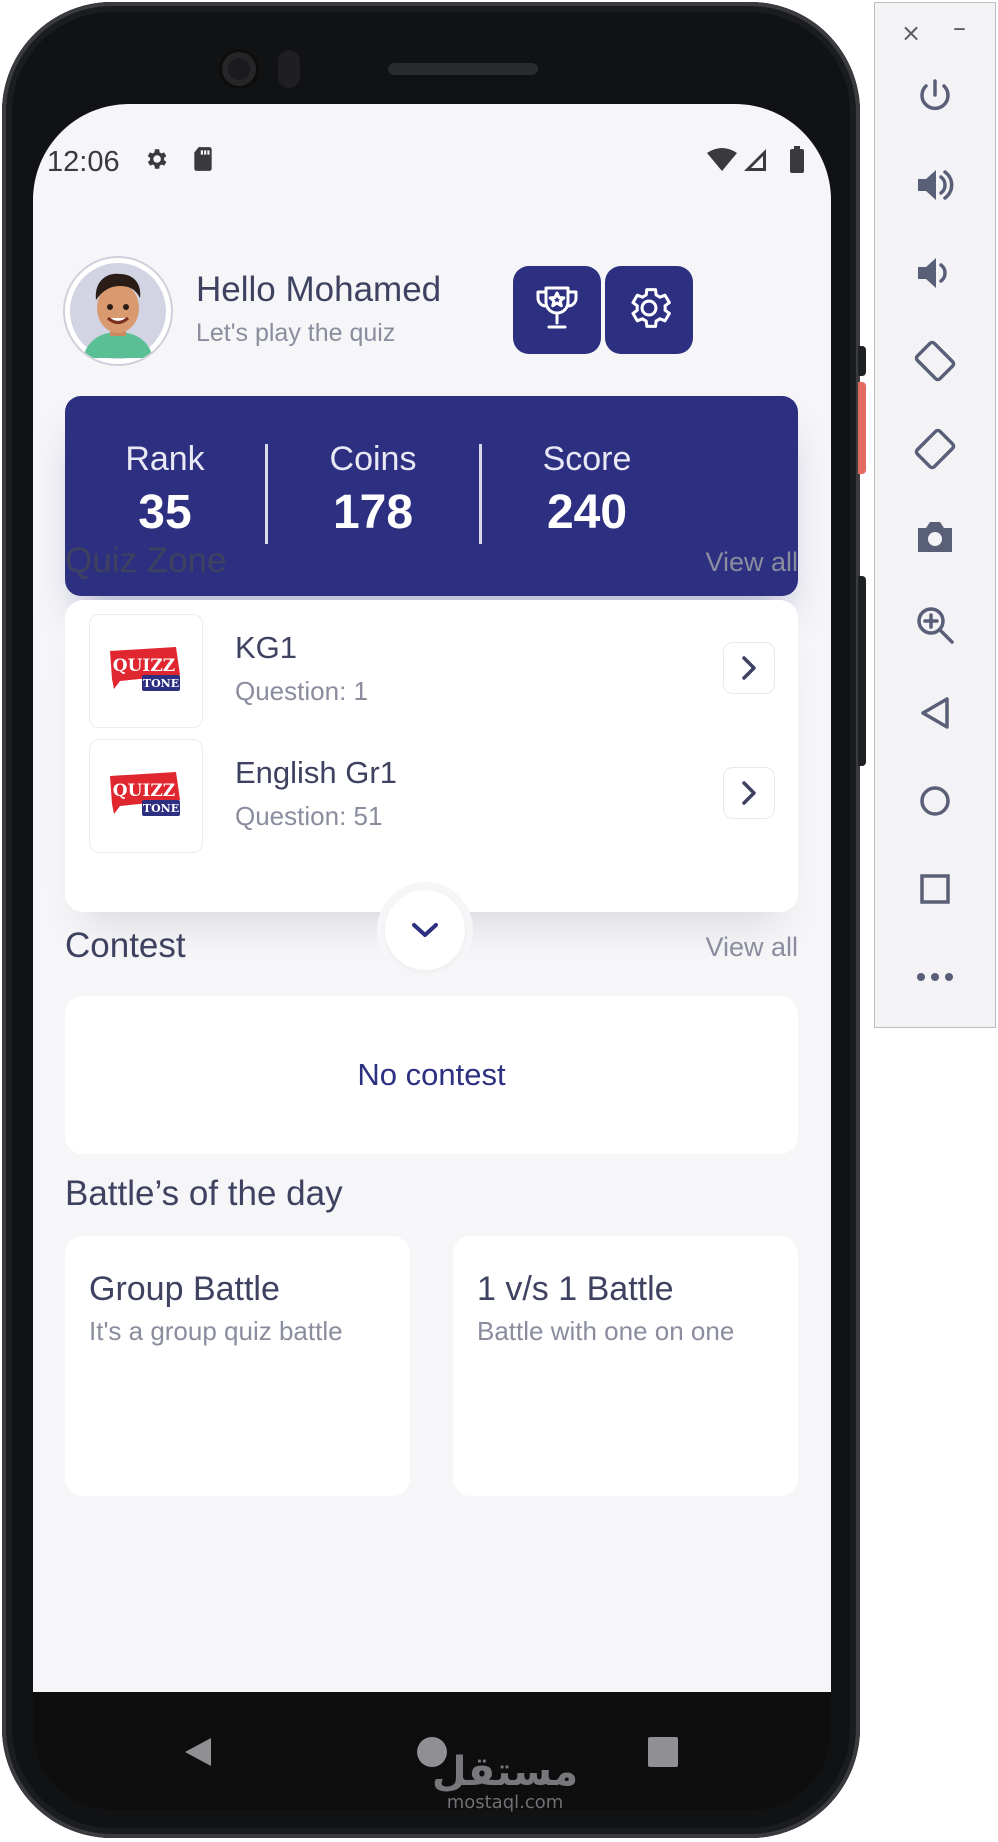 Image resolution: width=998 pixels, height=1842 pixels. What do you see at coordinates (797, 162) in the screenshot?
I see `battery-icon` at bounding box center [797, 162].